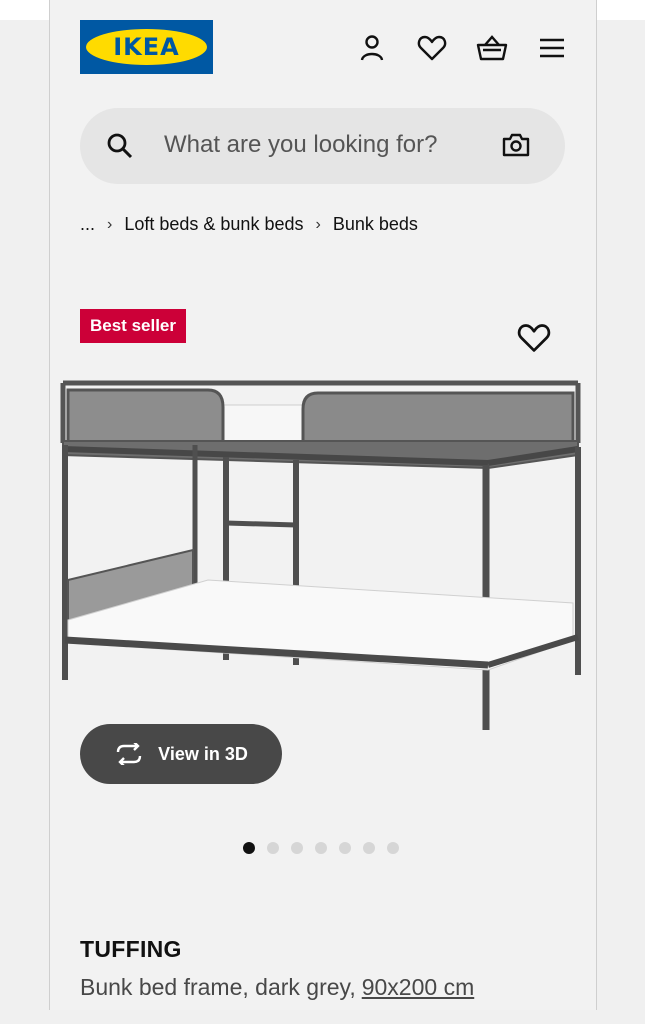  I want to click on view-in-3d-button: View in 3D, so click(181, 754).